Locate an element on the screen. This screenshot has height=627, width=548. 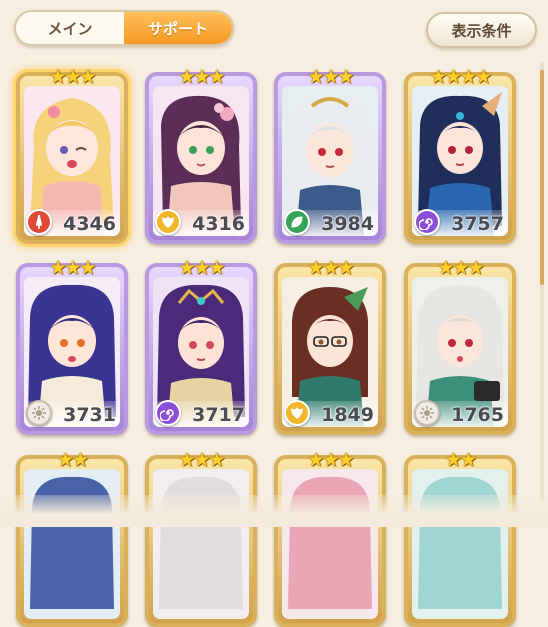
card-stat-bar: 4316 is located at coordinates (201, 222).